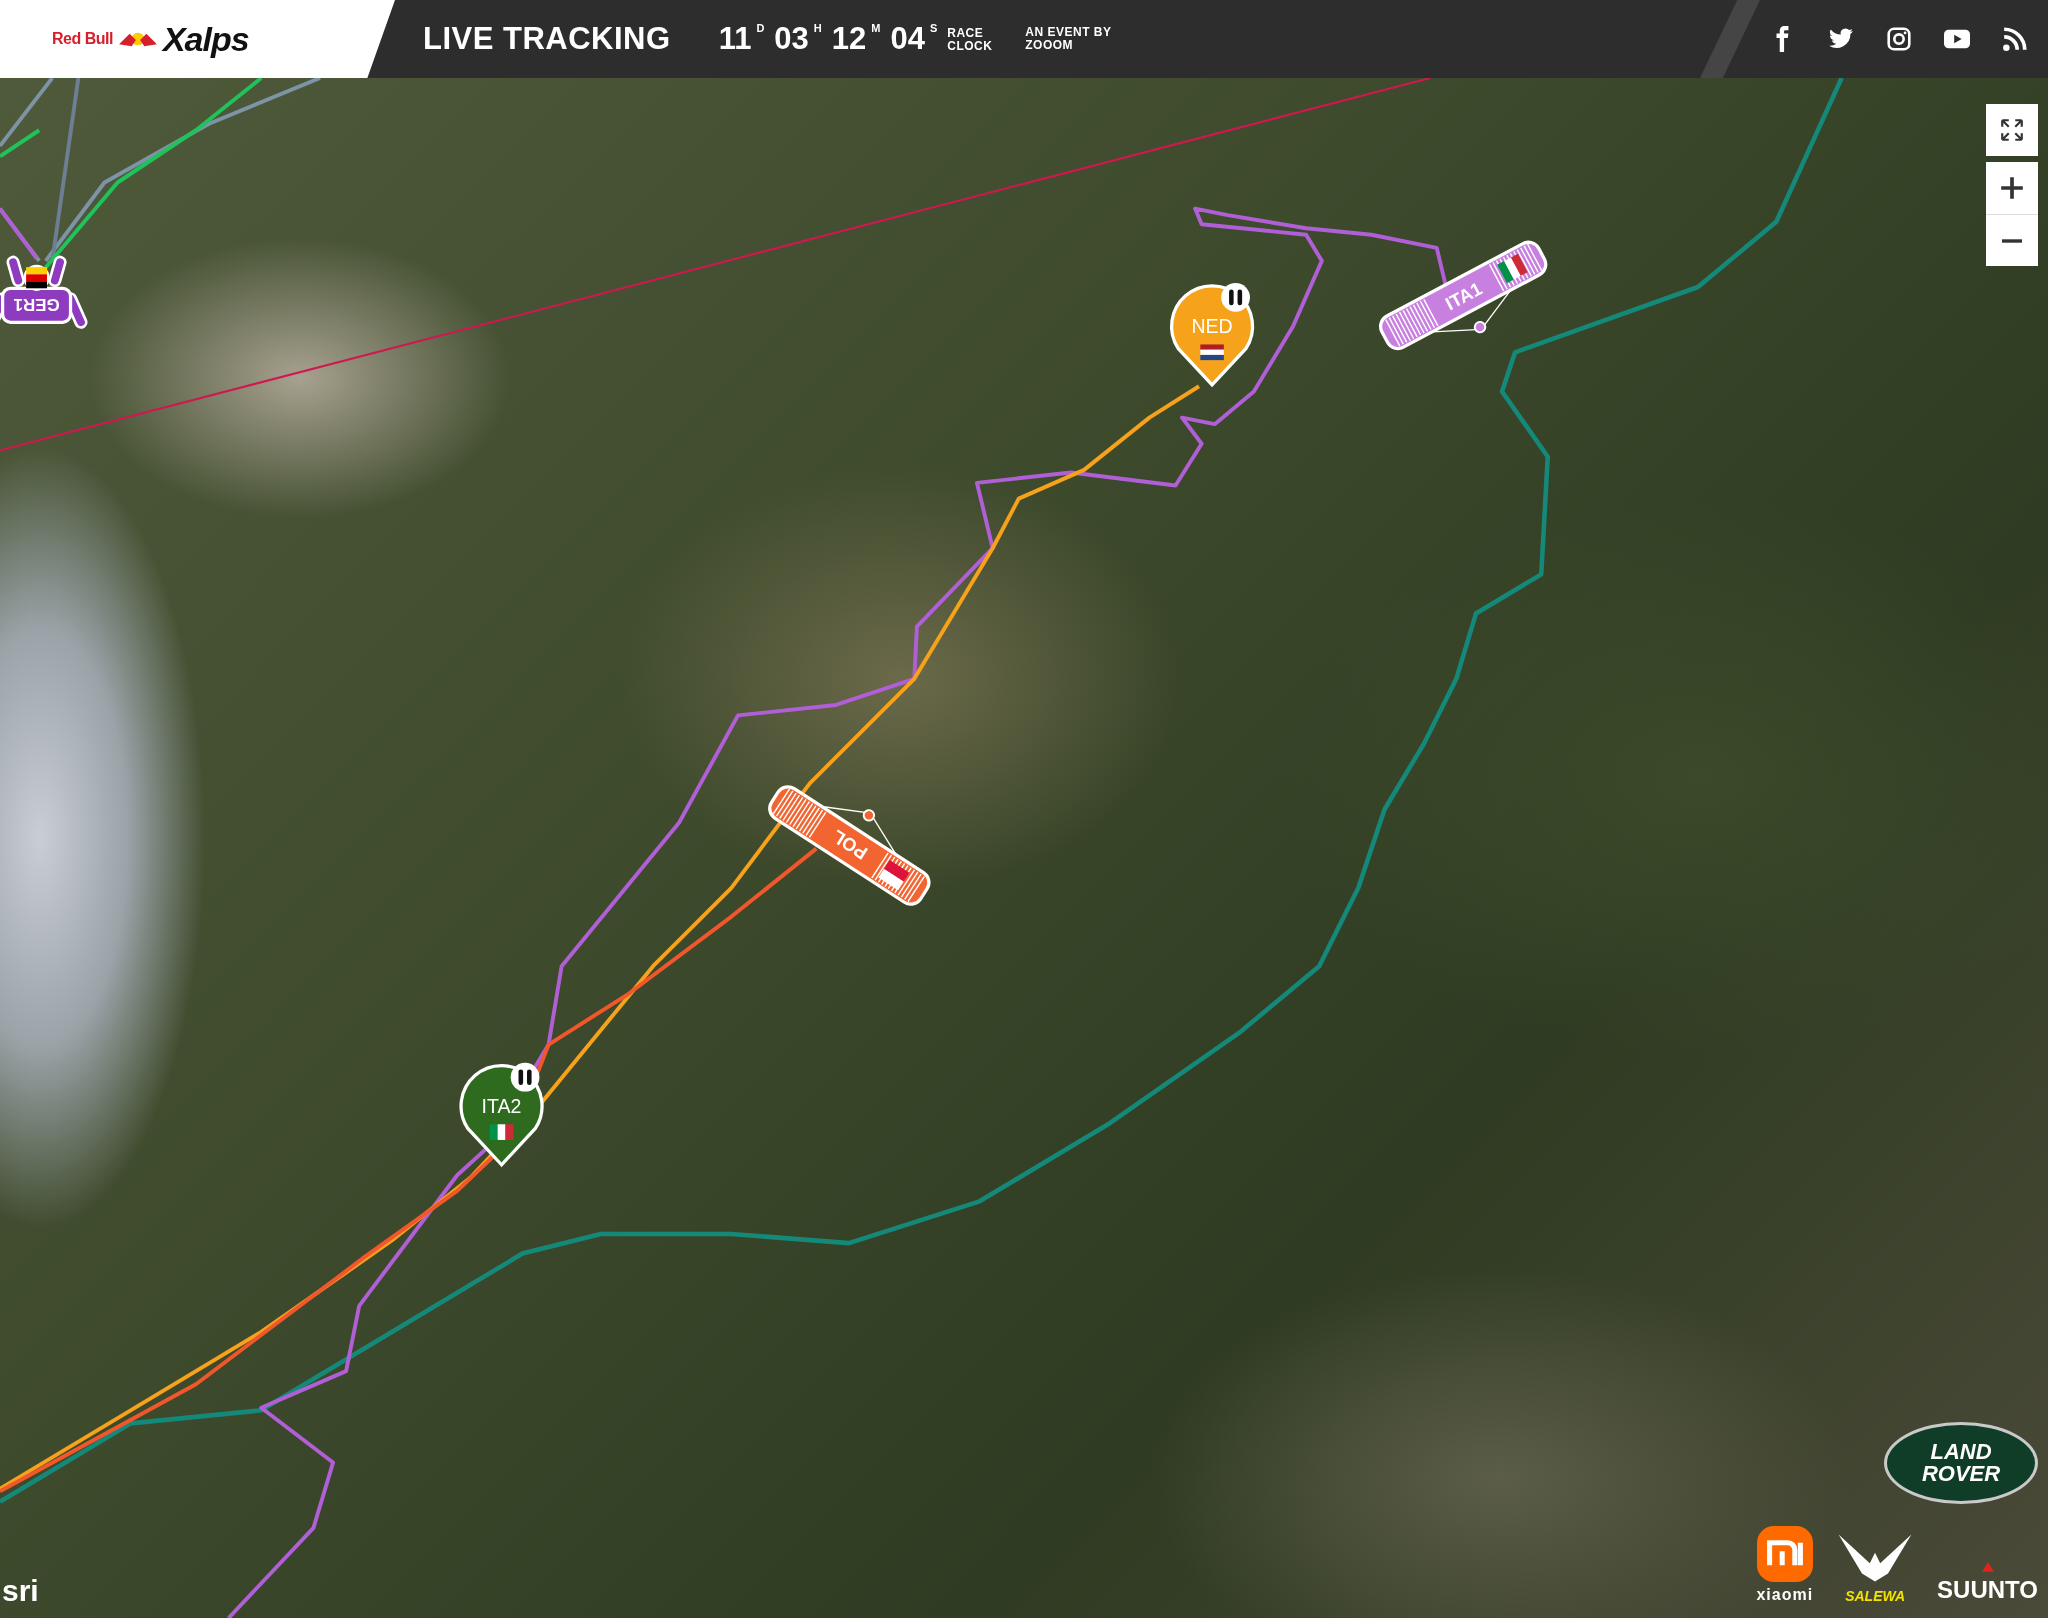  I want to click on event-by-label: AN EVENT BY, so click(1068, 32).